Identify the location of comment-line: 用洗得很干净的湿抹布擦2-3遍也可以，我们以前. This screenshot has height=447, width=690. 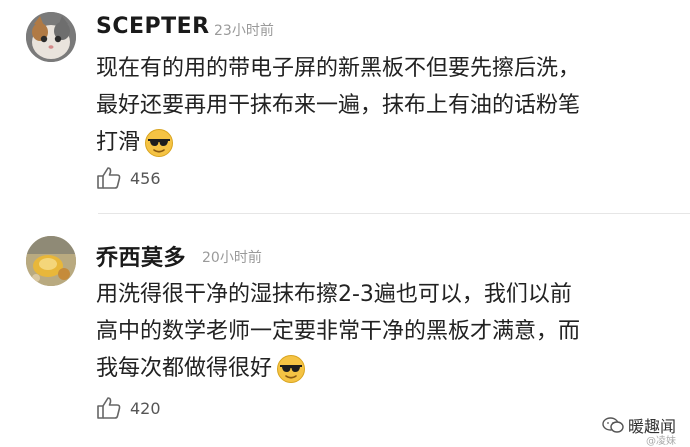
(334, 294).